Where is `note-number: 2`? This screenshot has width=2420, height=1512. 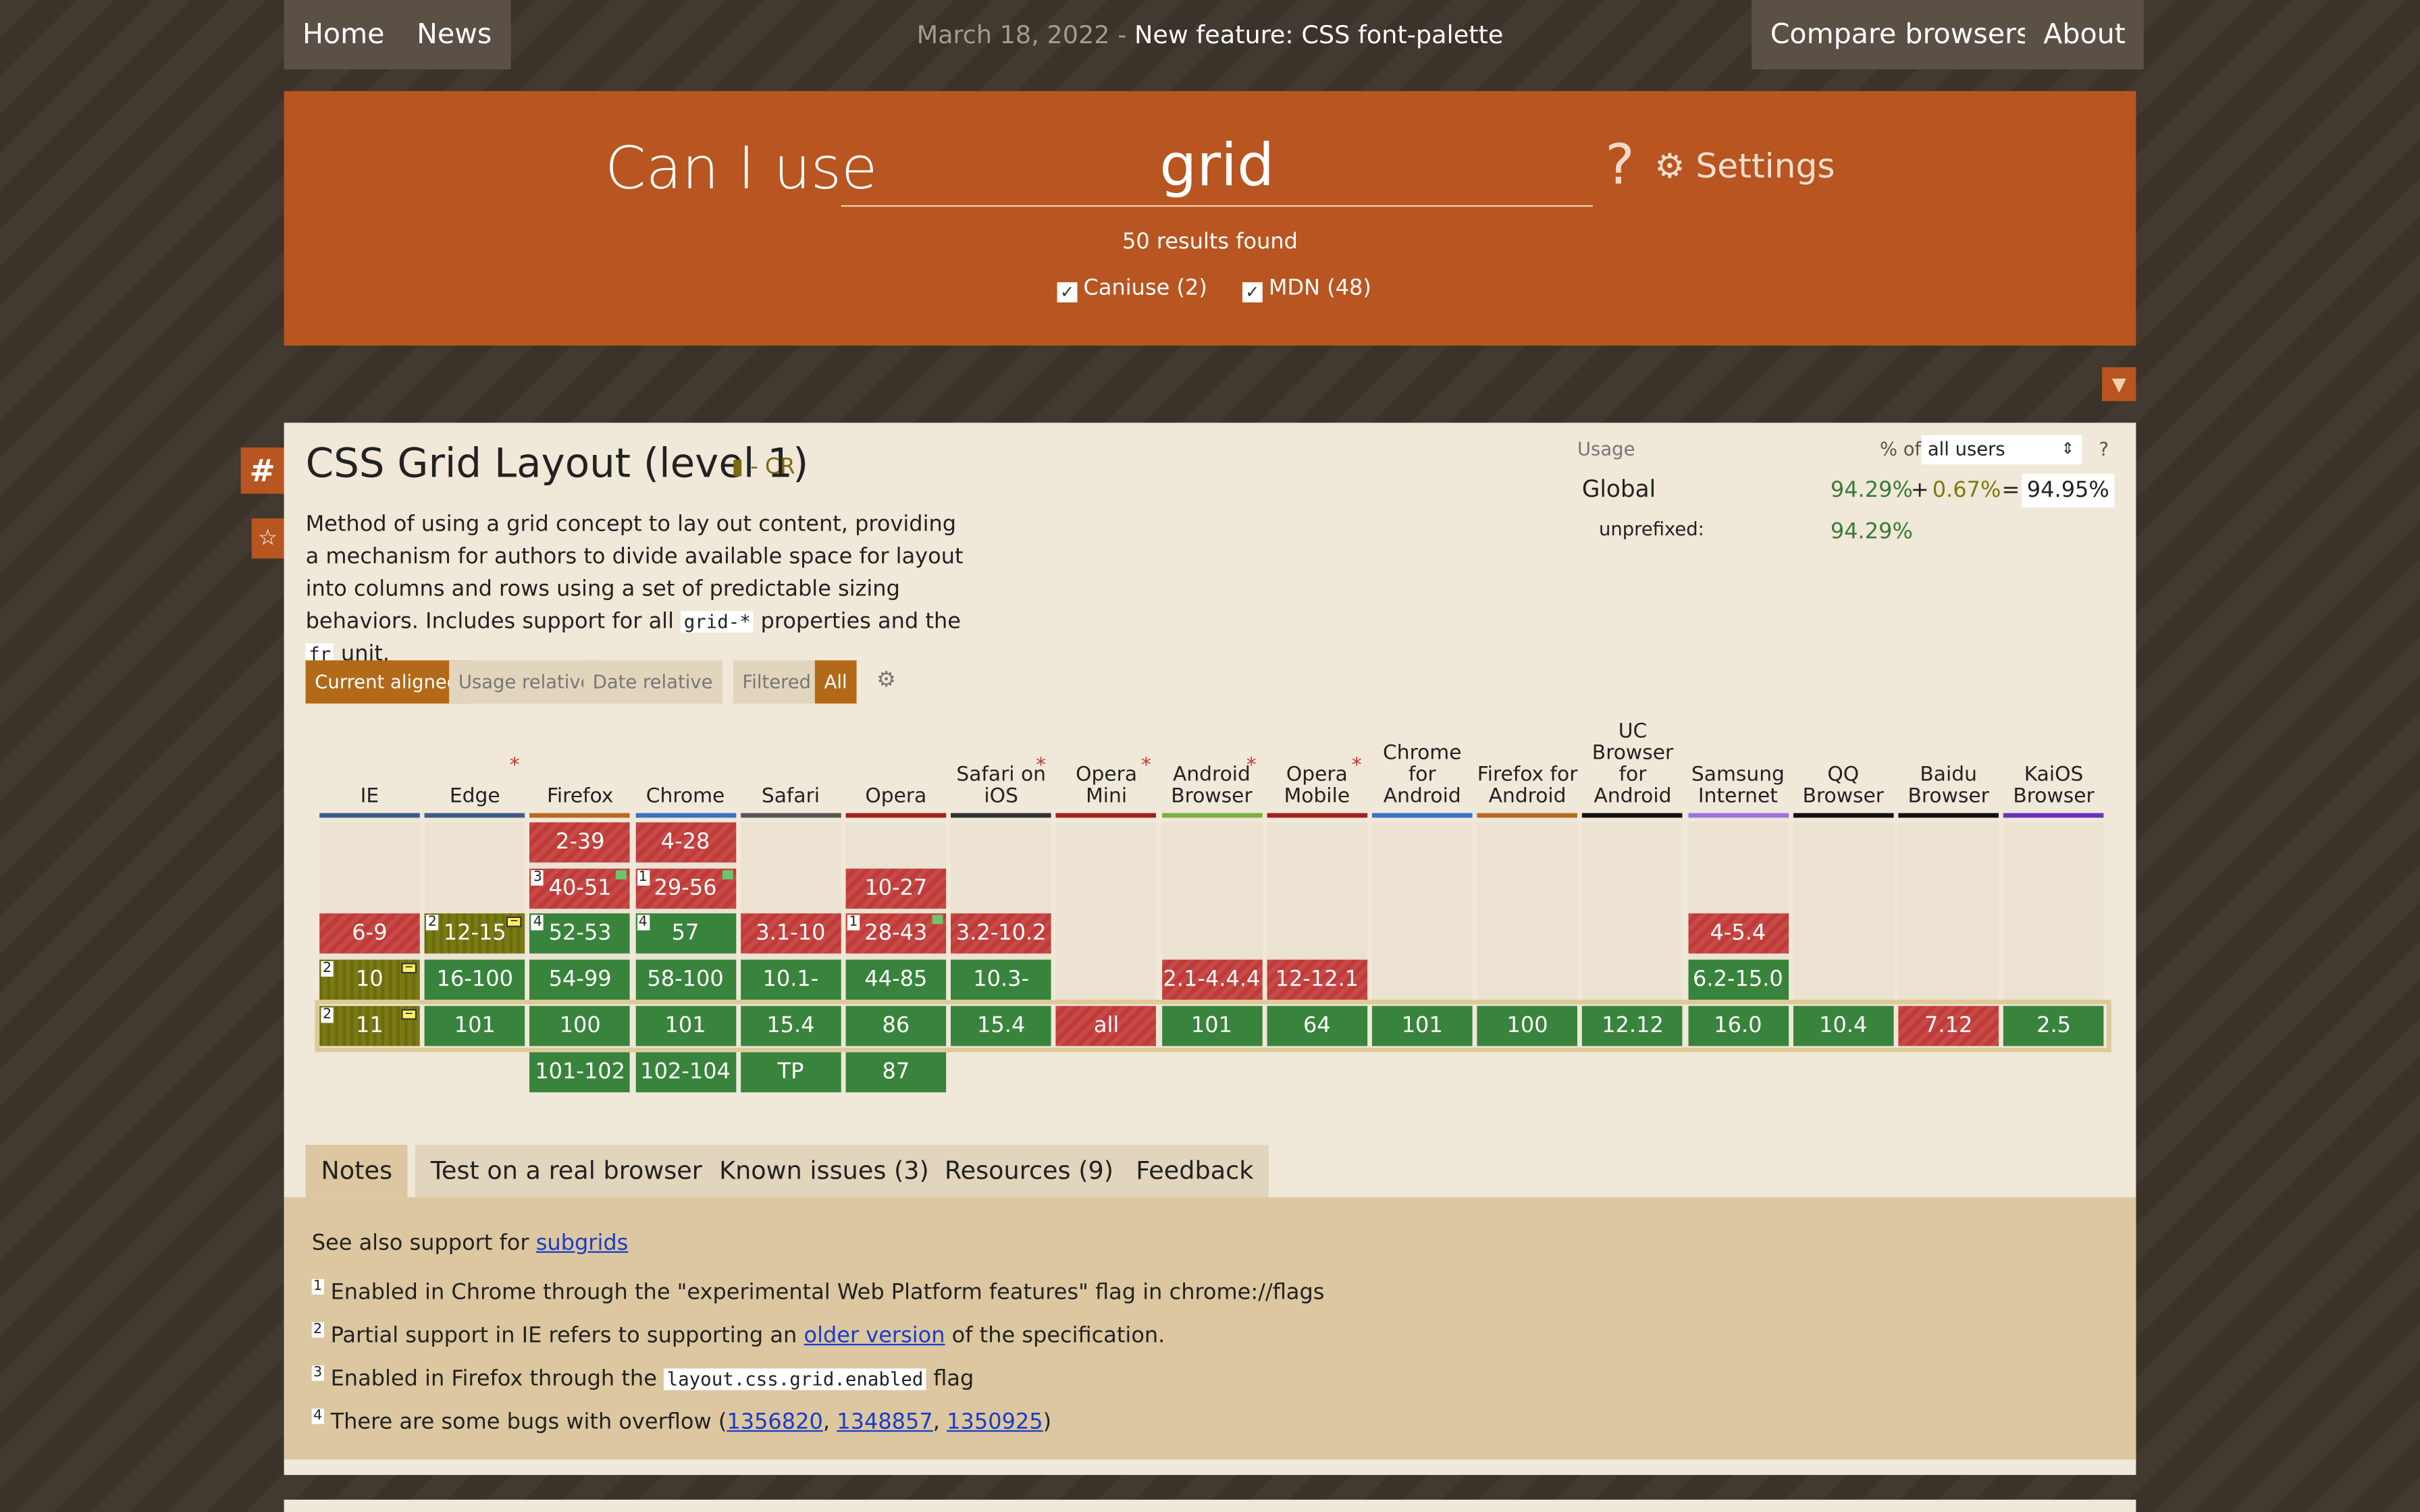
note-number: 2 is located at coordinates (317, 1330).